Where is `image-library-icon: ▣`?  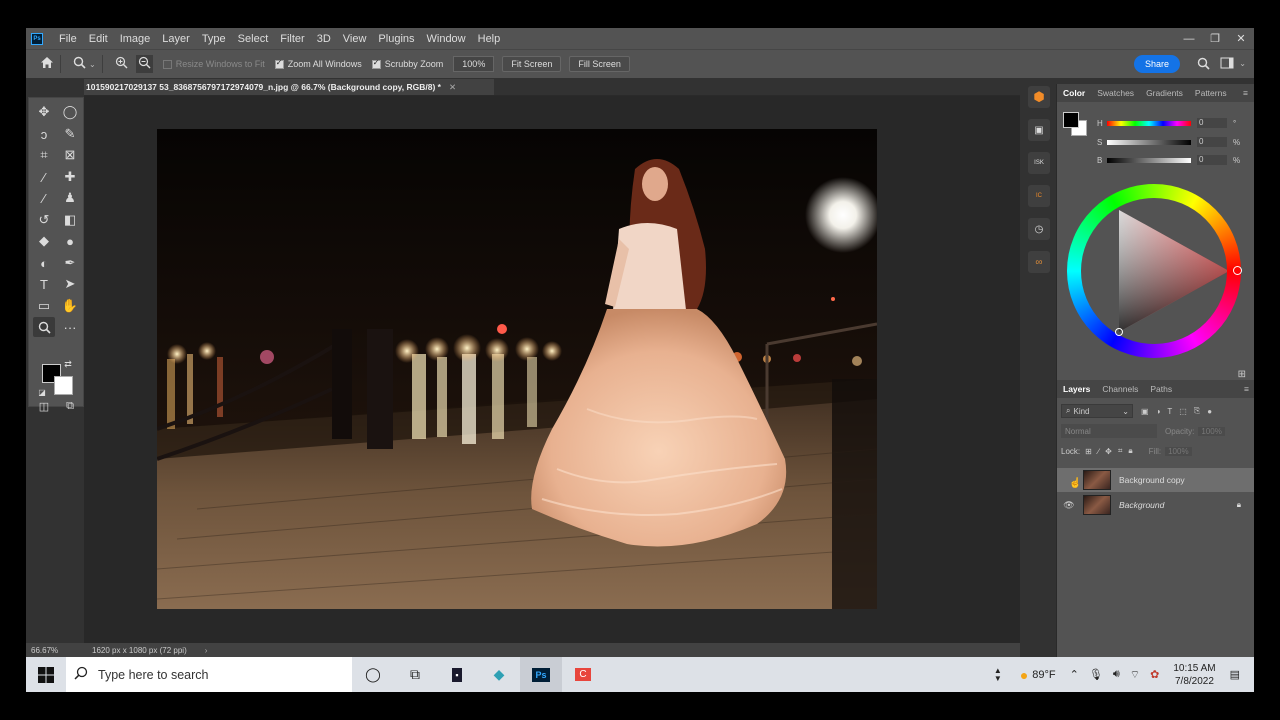 image-library-icon: ▣ is located at coordinates (1039, 130).